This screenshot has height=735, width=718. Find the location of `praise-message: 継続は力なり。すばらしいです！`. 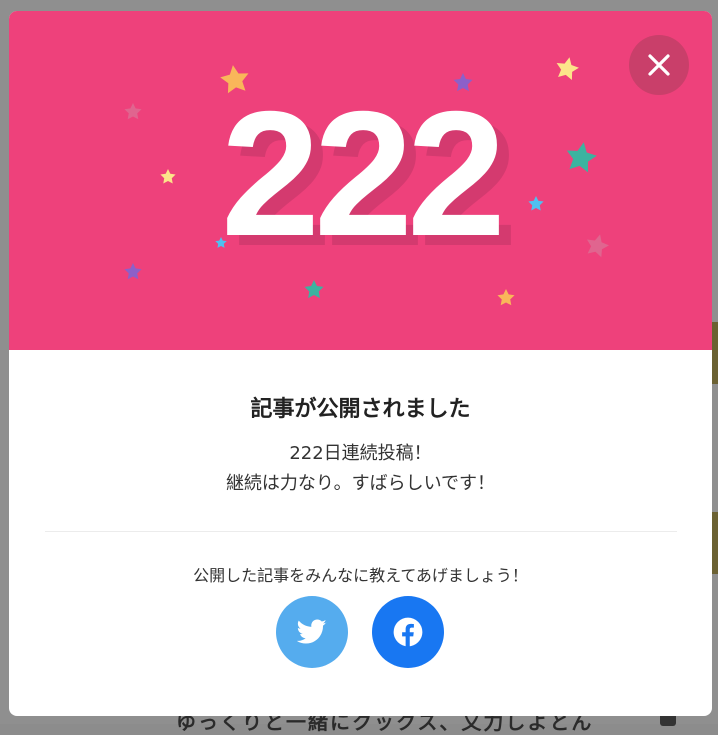

praise-message: 継続は力なり。すばらしいです！ is located at coordinates (360, 483).